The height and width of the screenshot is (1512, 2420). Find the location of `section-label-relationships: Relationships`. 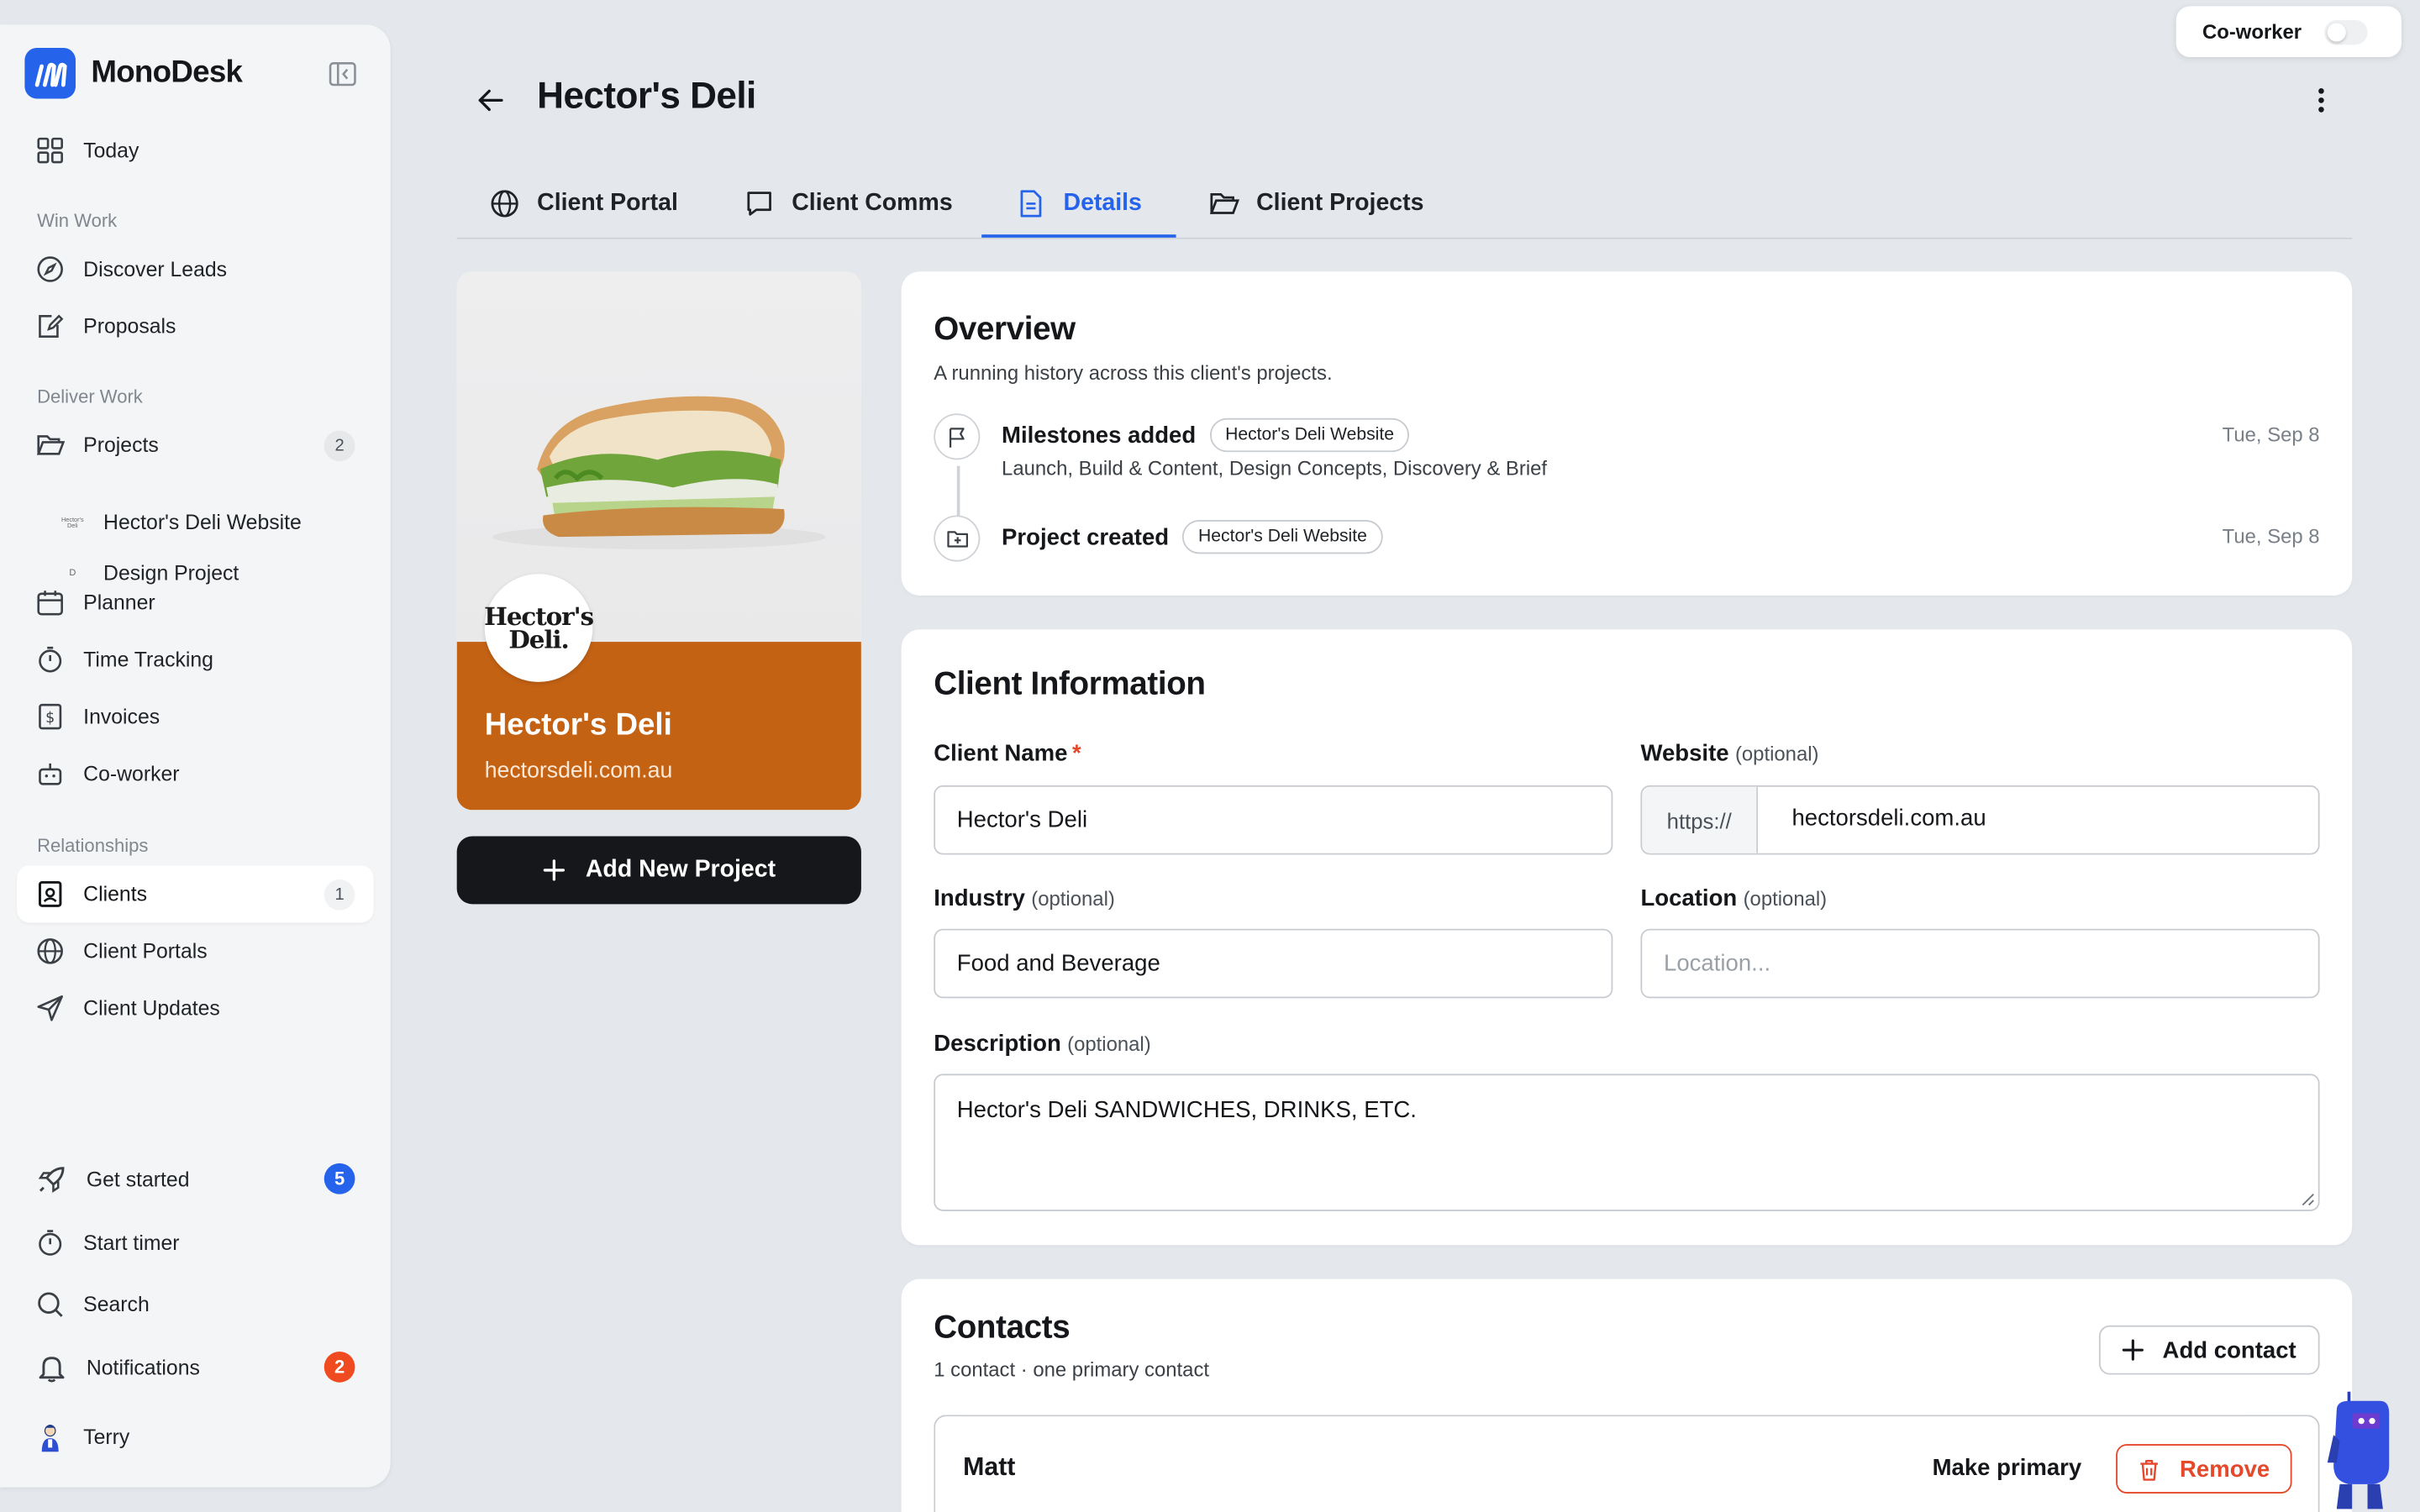

section-label-relationships: Relationships is located at coordinates (93, 845).